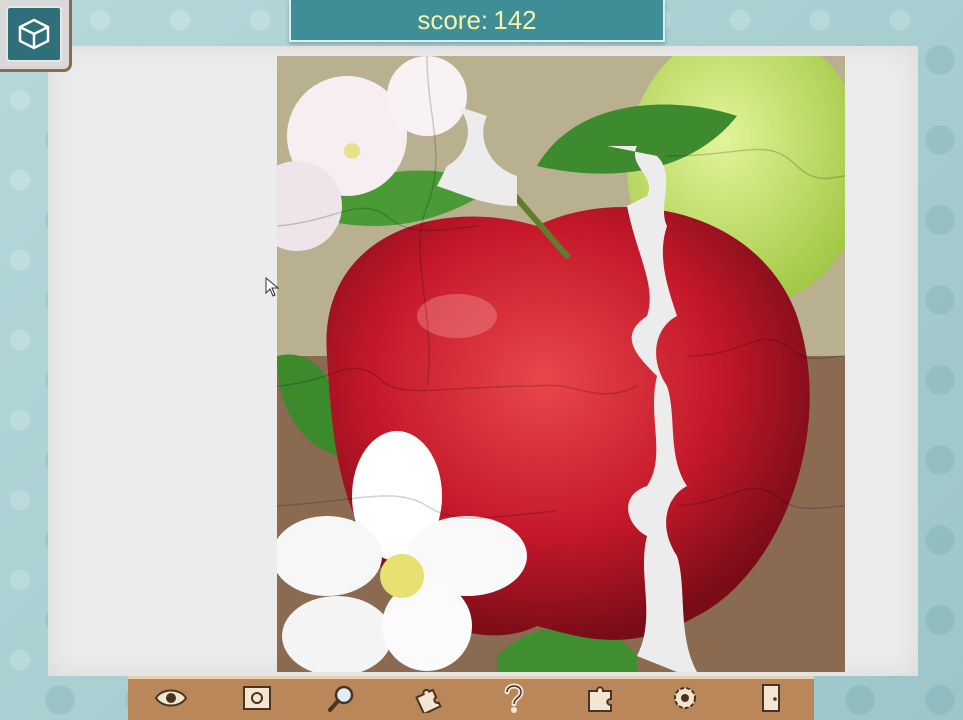 Image resolution: width=963 pixels, height=720 pixels. I want to click on score-label: score:, so click(453, 20).